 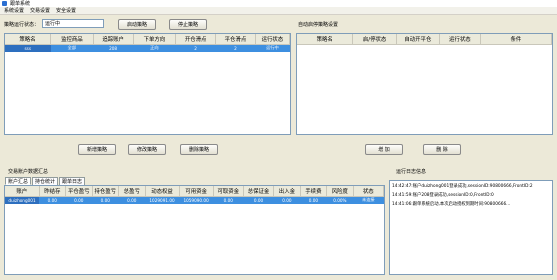 What do you see at coordinates (73, 23) in the screenshot?
I see `strategy-status-field: 运行中` at bounding box center [73, 23].